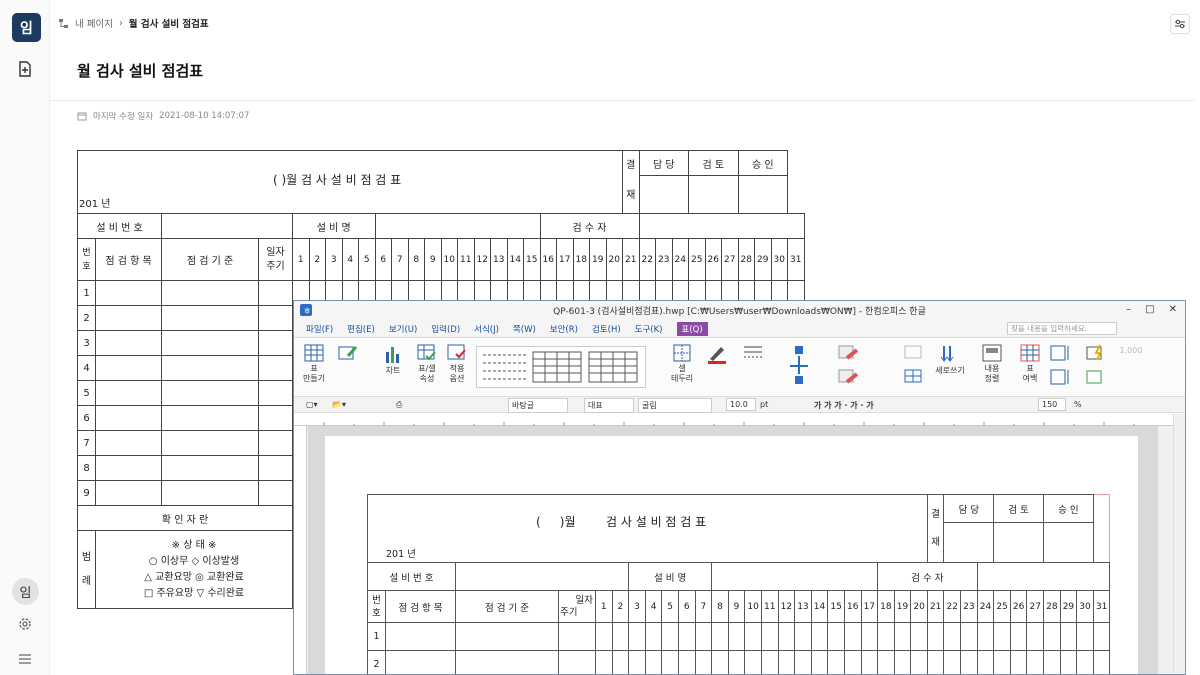  What do you see at coordinates (457, 364) in the screenshot?
I see `apply-option-button: 적용 옵션` at bounding box center [457, 364].